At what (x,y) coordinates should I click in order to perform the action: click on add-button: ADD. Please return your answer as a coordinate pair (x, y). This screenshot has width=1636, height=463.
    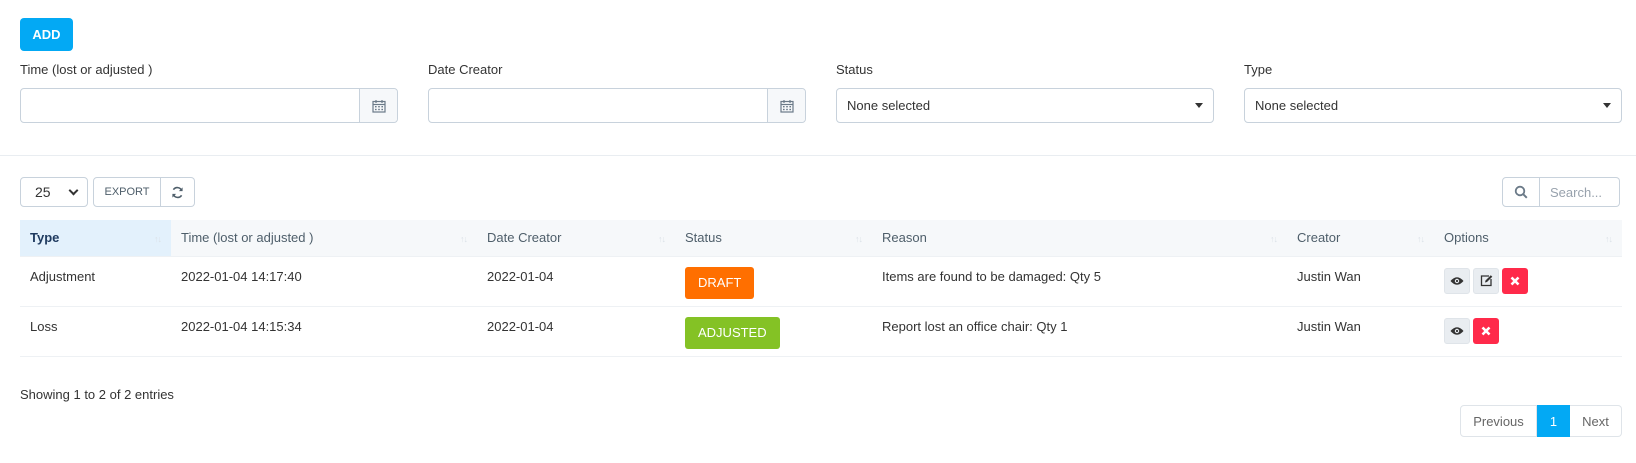
    Looking at the image, I should click on (46, 34).